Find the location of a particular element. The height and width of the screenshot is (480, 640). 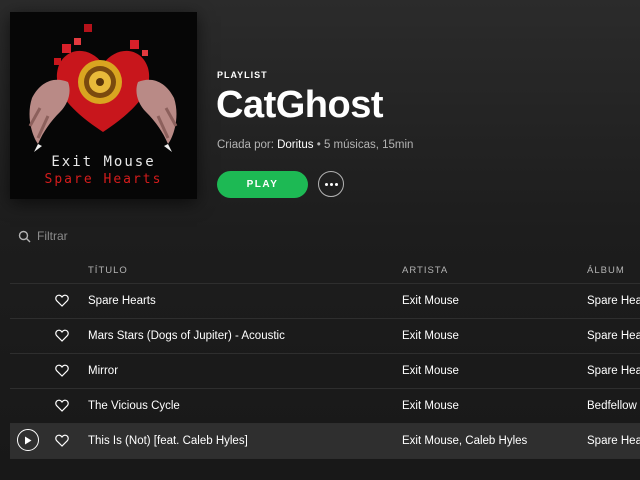

search-icon is located at coordinates (24, 236).